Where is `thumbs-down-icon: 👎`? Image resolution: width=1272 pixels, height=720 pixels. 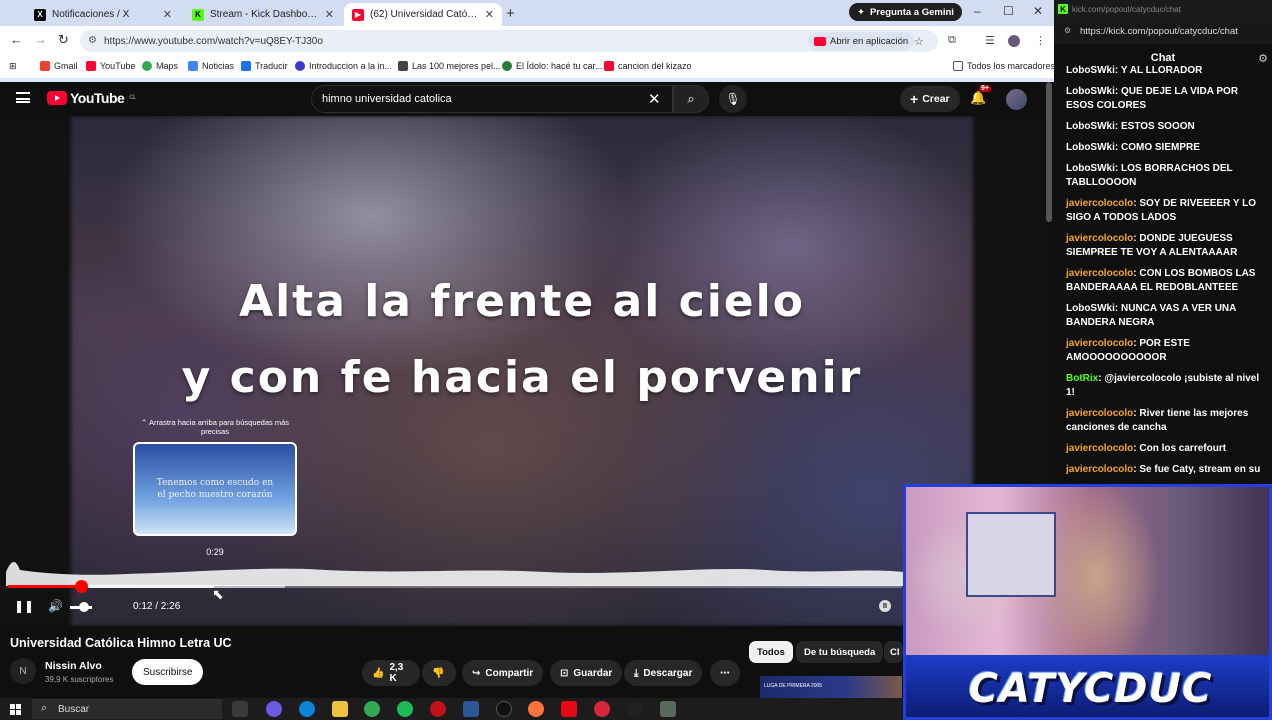 thumbs-down-icon: 👎 is located at coordinates (438, 673).